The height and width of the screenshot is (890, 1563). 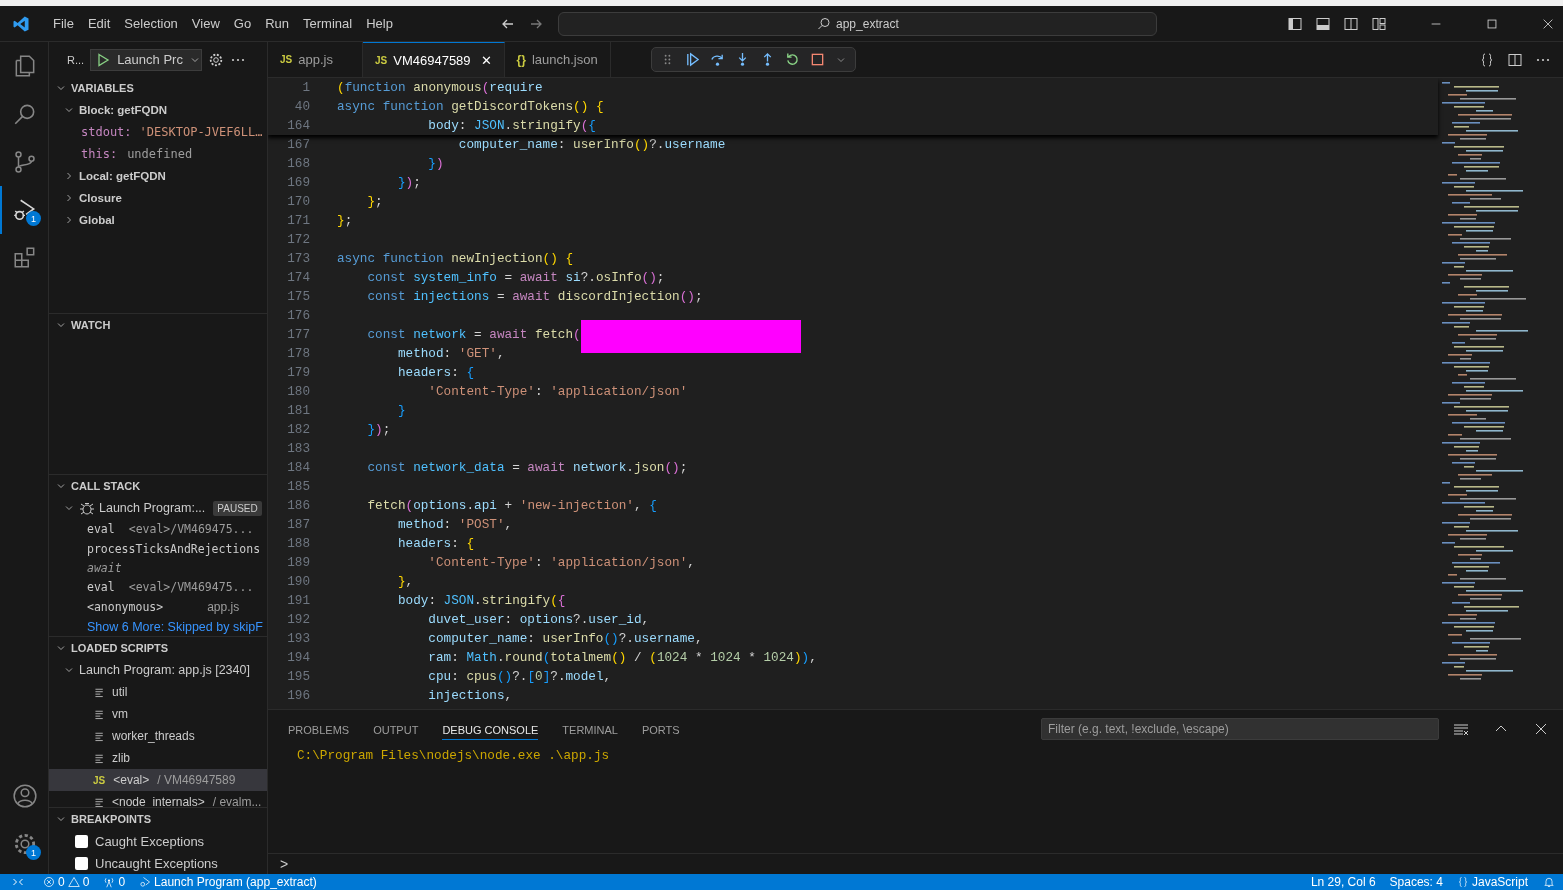 What do you see at coordinates (515, 277) in the screenshot?
I see `code-line: const system_info = await si?.osInfo();` at bounding box center [515, 277].